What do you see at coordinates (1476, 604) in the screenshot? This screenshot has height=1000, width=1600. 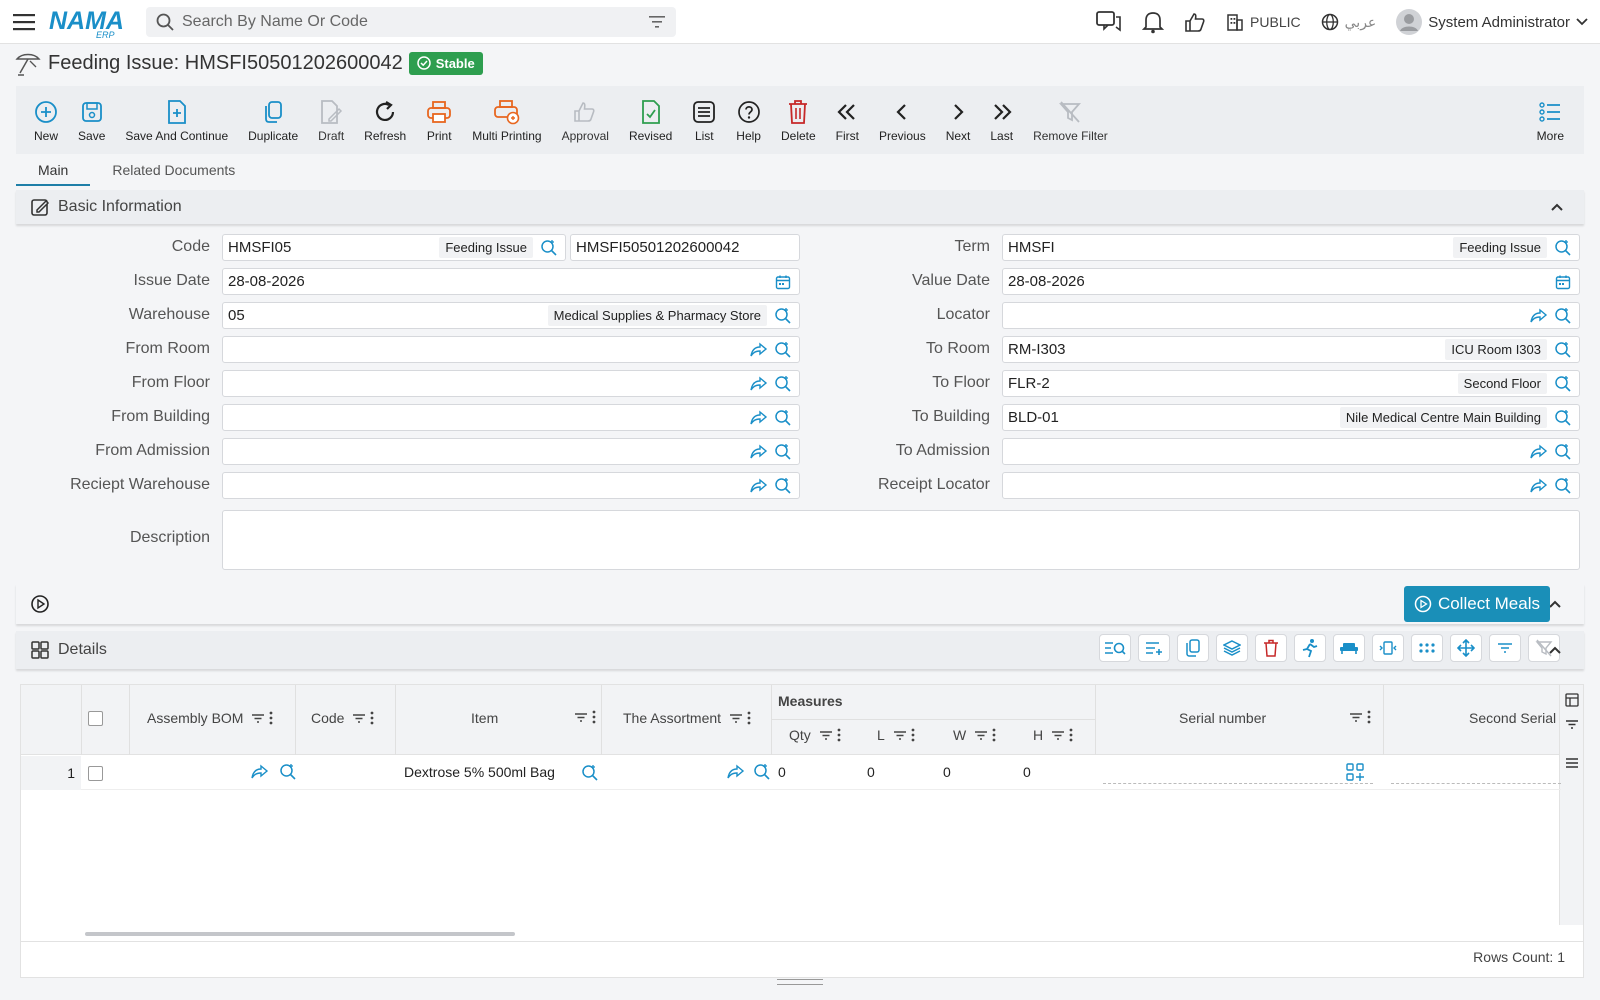 I see `collect-meals-button: Collect Meals` at bounding box center [1476, 604].